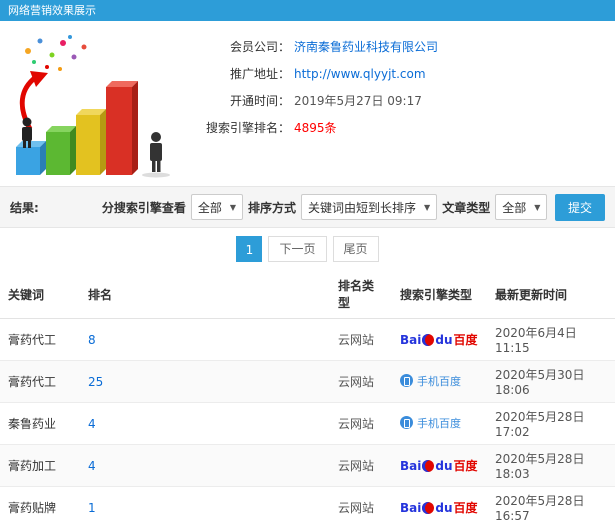  What do you see at coordinates (259, 74) in the screenshot?
I see `site-label: 推广地址：` at bounding box center [259, 74].